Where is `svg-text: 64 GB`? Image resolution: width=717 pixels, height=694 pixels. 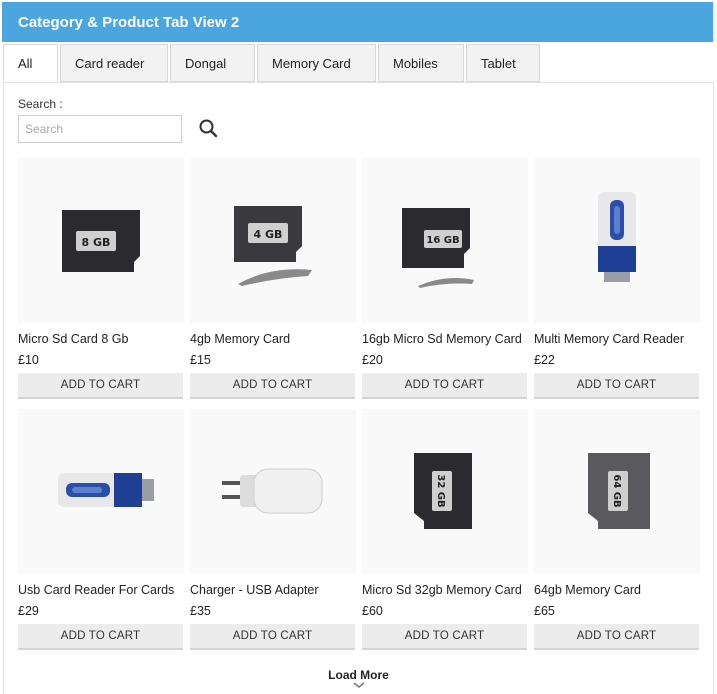
svg-text: 64 GB is located at coordinates (616, 490).